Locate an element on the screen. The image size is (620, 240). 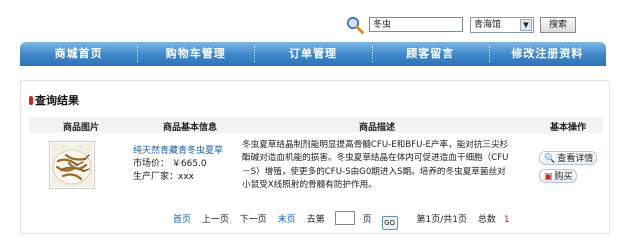
nav-orders: 订单管理 is located at coordinates (312, 54).